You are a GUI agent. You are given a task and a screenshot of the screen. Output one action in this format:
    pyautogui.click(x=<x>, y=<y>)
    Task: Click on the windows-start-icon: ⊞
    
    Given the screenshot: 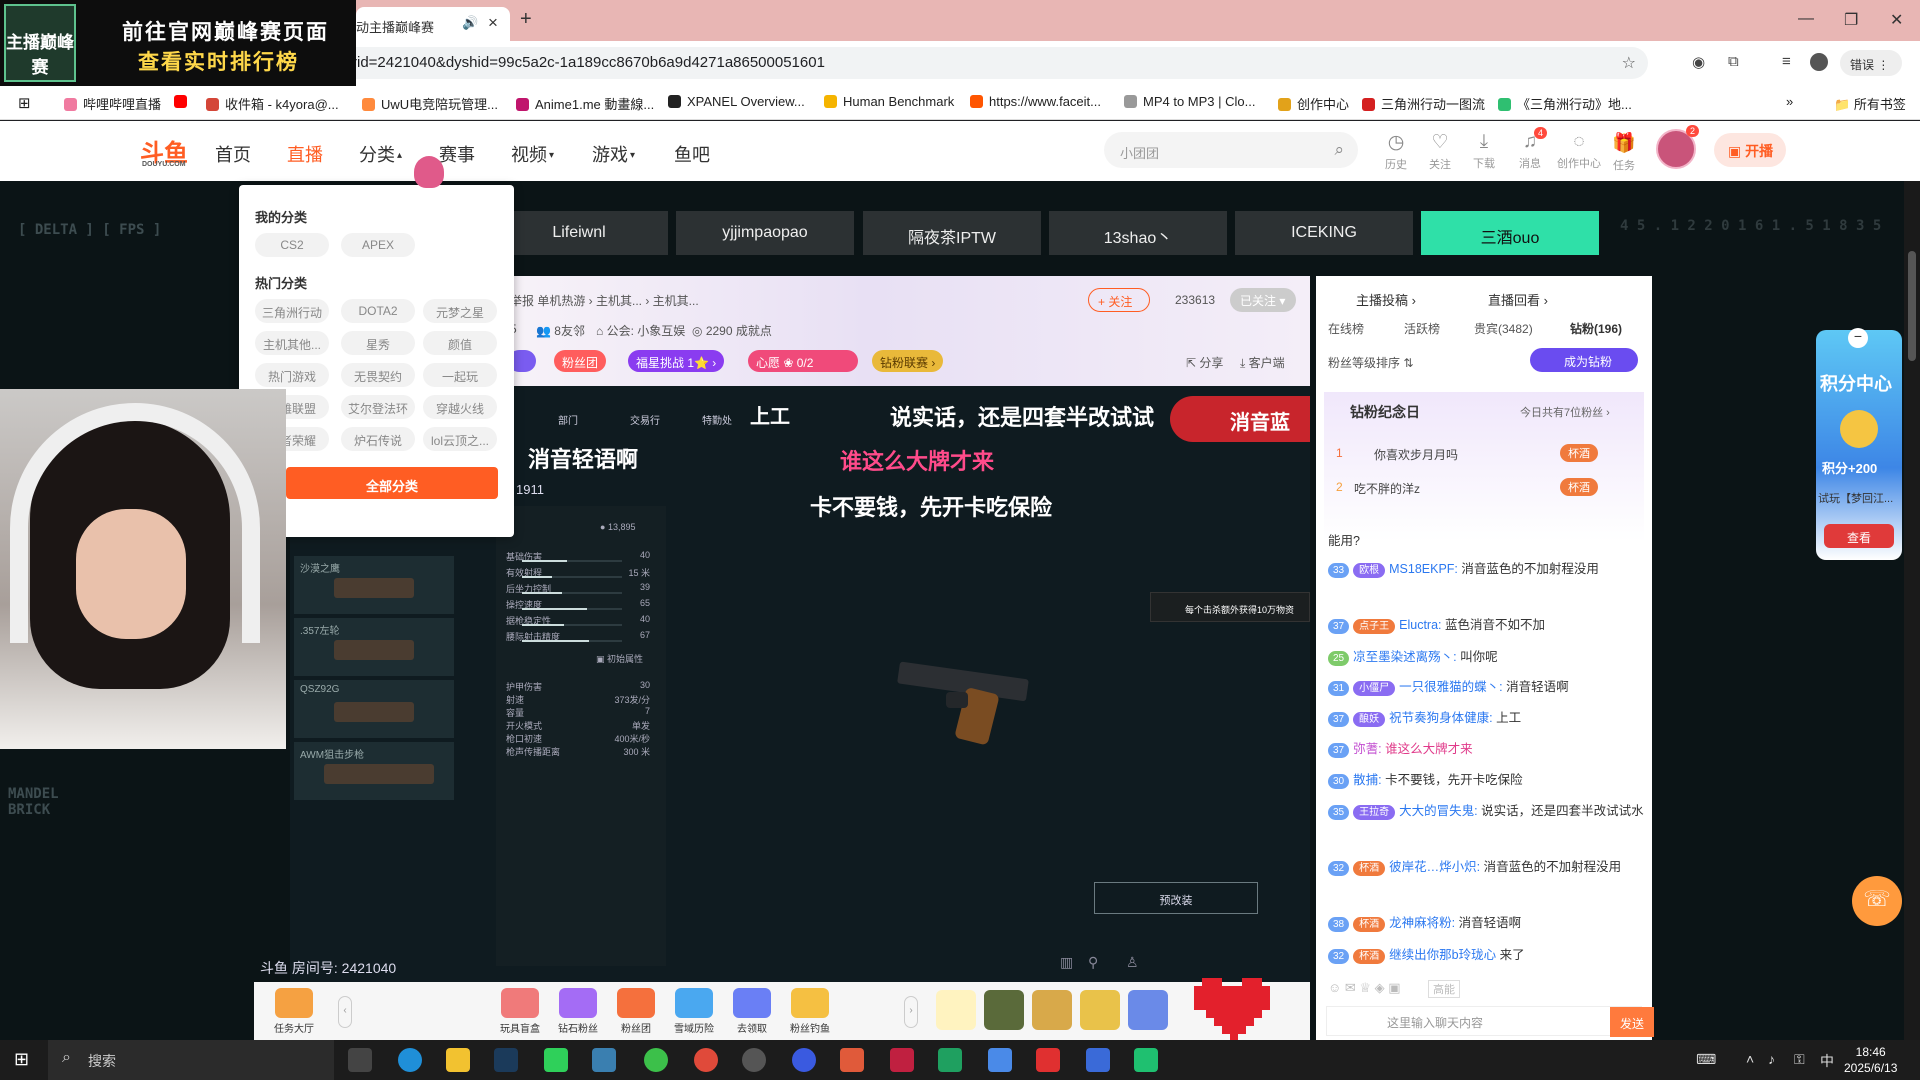 What is the action you would take?
    pyautogui.click(x=21, y=1059)
    